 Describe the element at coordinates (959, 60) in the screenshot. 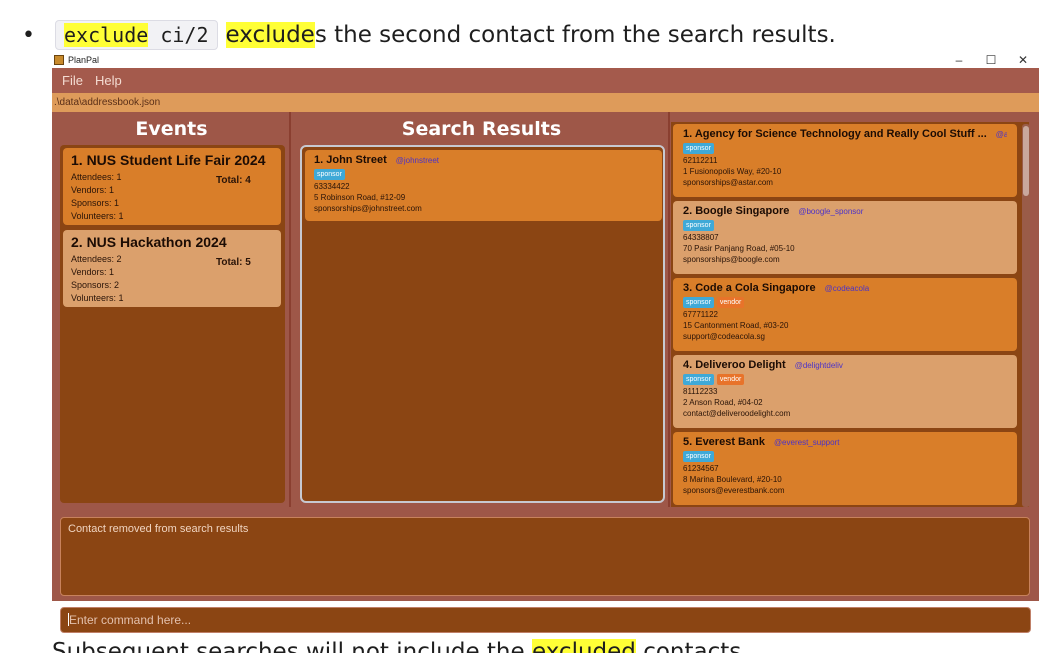

I see `minimize-button: –` at that location.